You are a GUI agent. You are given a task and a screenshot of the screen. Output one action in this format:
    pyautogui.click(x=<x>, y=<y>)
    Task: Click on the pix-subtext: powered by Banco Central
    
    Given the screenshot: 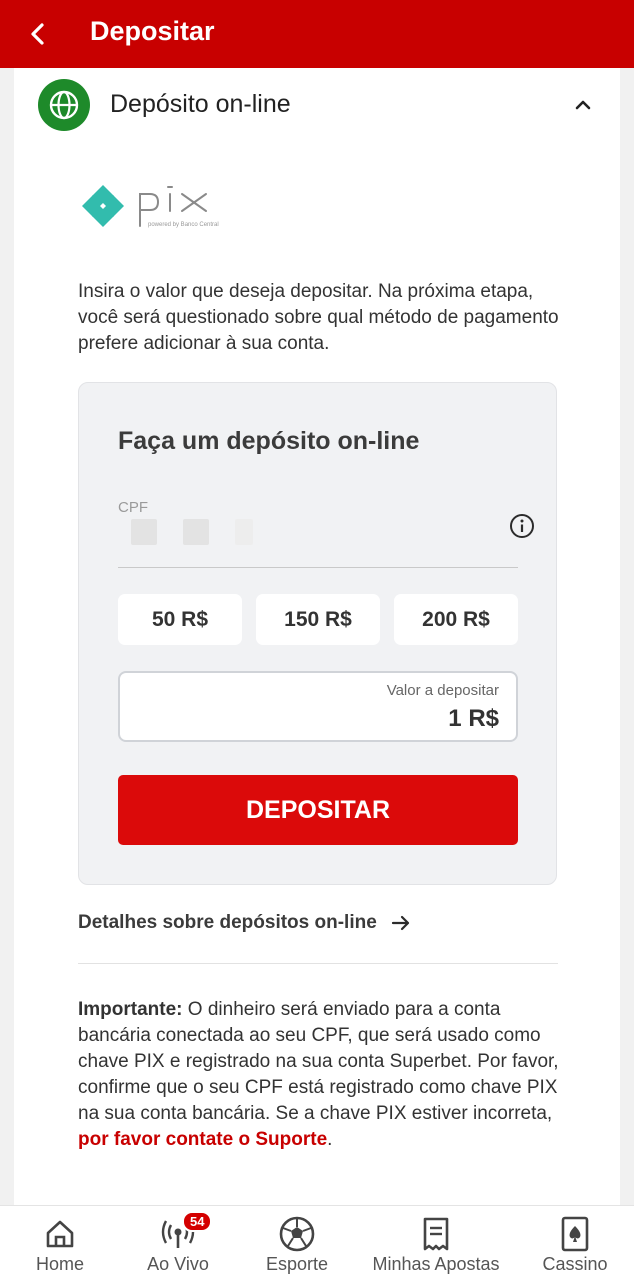 What is the action you would take?
    pyautogui.click(x=183, y=225)
    